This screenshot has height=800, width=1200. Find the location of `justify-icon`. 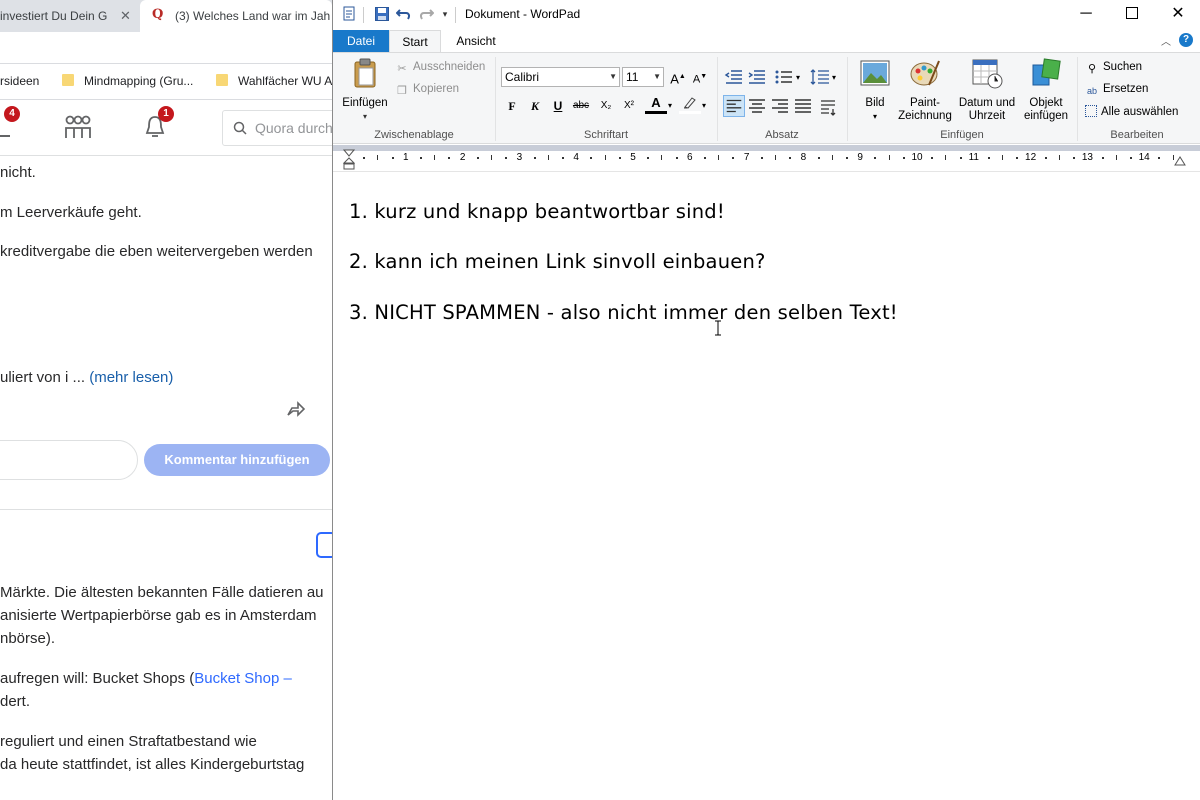

justify-icon is located at coordinates (803, 106).